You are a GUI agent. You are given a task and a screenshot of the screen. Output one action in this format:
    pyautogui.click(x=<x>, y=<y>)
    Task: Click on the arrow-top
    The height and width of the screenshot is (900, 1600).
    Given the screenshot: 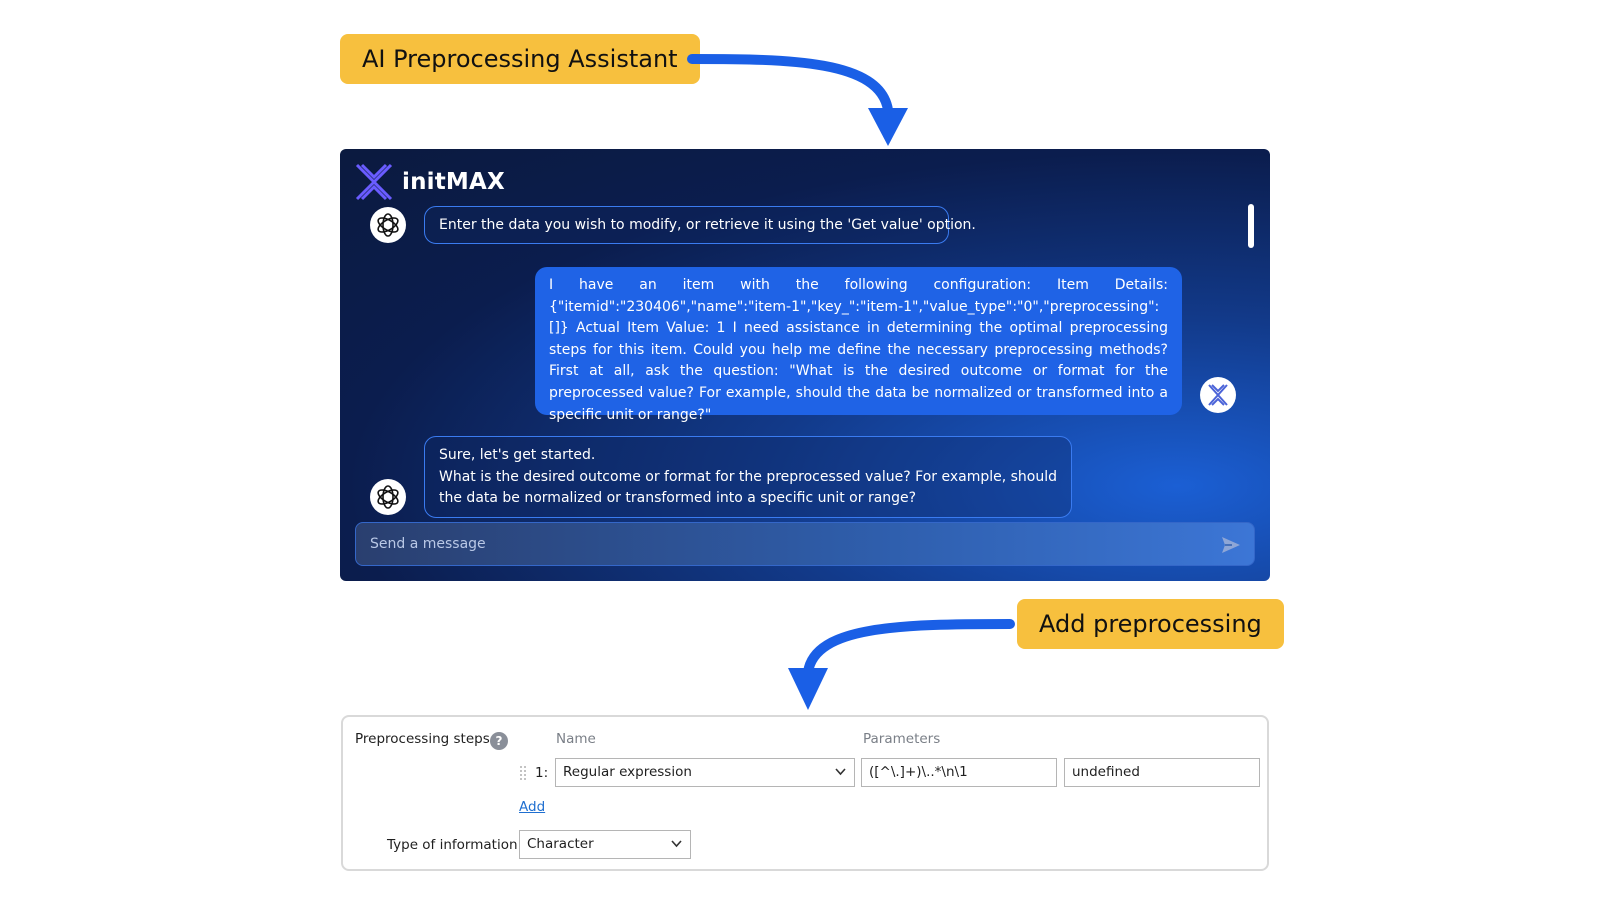 What is the action you would take?
    pyautogui.click(x=790, y=84)
    